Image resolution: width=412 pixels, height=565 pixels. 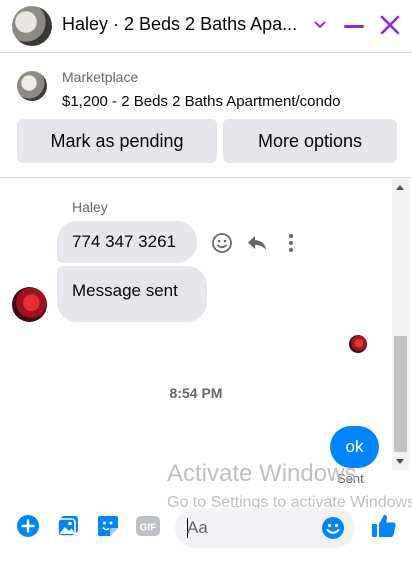 I want to click on svg-text: GIF, so click(x=148, y=528).